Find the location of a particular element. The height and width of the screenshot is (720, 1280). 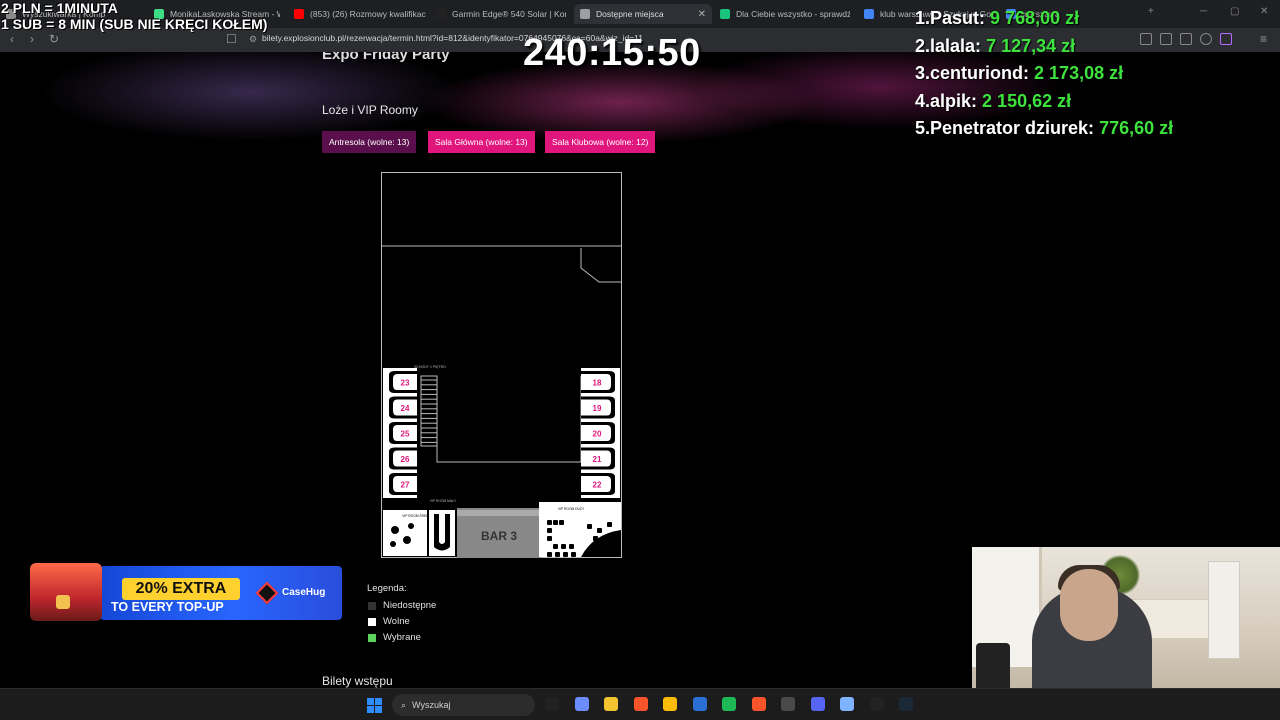

booth-number: 25 is located at coordinates (405, 434).